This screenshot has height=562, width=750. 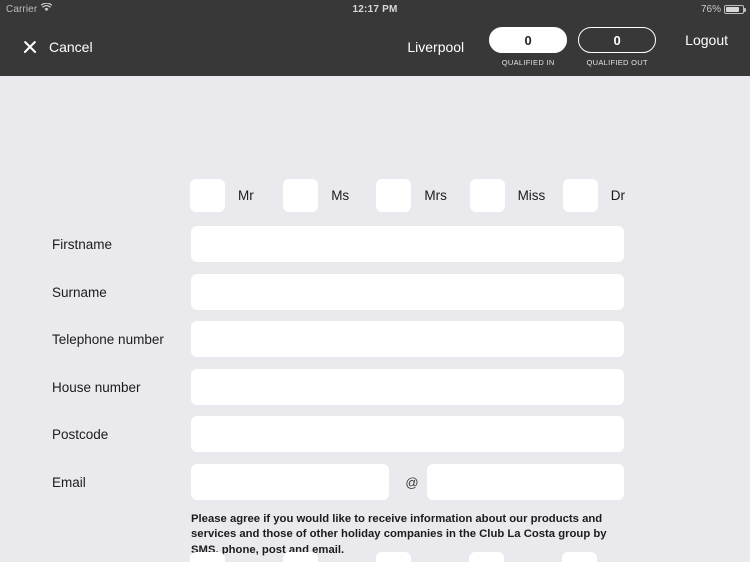 What do you see at coordinates (329, 195) in the screenshot?
I see `title-option-ms: Ms` at bounding box center [329, 195].